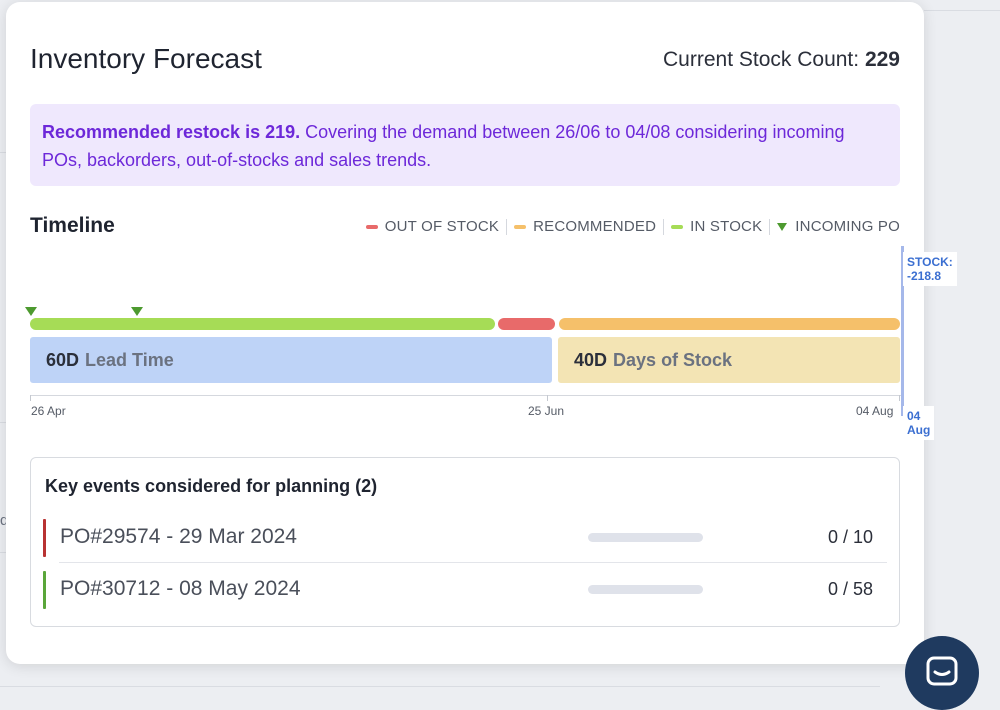  What do you see at coordinates (726, 226) in the screenshot?
I see `legend-label: IN STOCK` at bounding box center [726, 226].